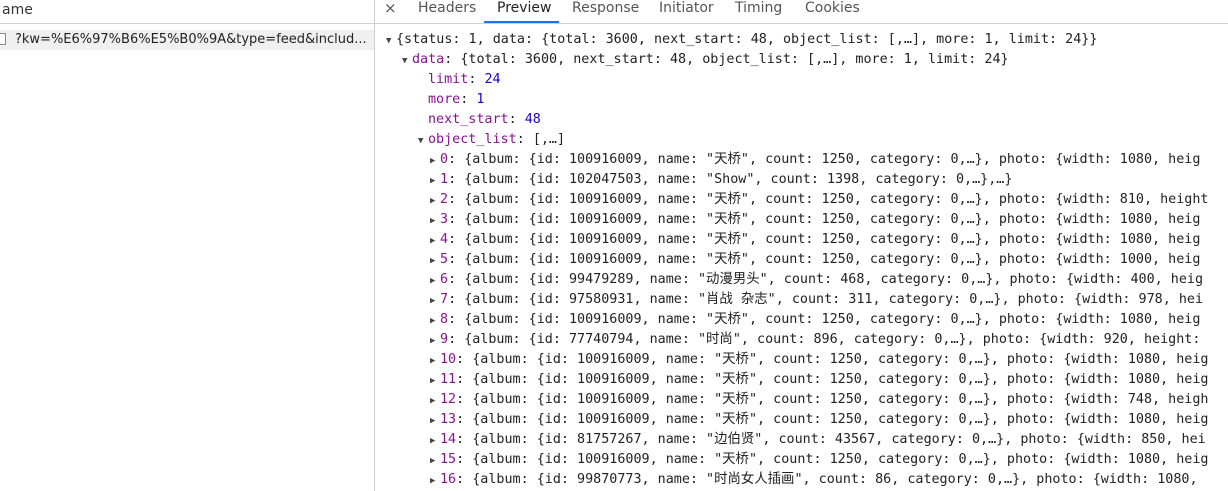 Image resolution: width=1228 pixels, height=491 pixels. What do you see at coordinates (444, 199) in the screenshot?
I see `item-index: 2` at bounding box center [444, 199].